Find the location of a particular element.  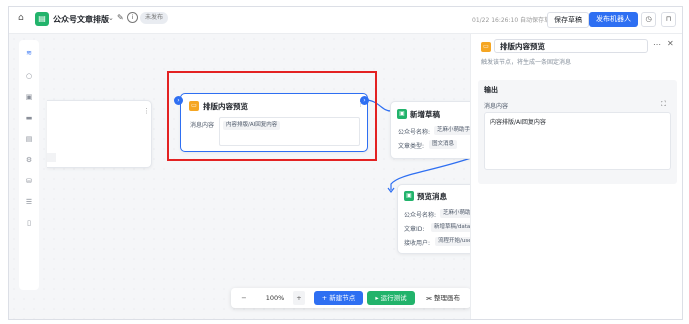

previous-node: ⋮ is located at coordinates (99, 134).